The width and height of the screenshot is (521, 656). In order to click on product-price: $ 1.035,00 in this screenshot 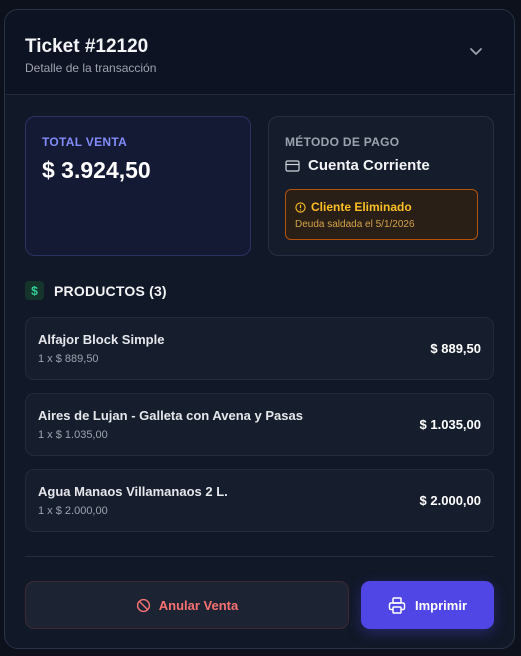, I will do `click(450, 424)`.